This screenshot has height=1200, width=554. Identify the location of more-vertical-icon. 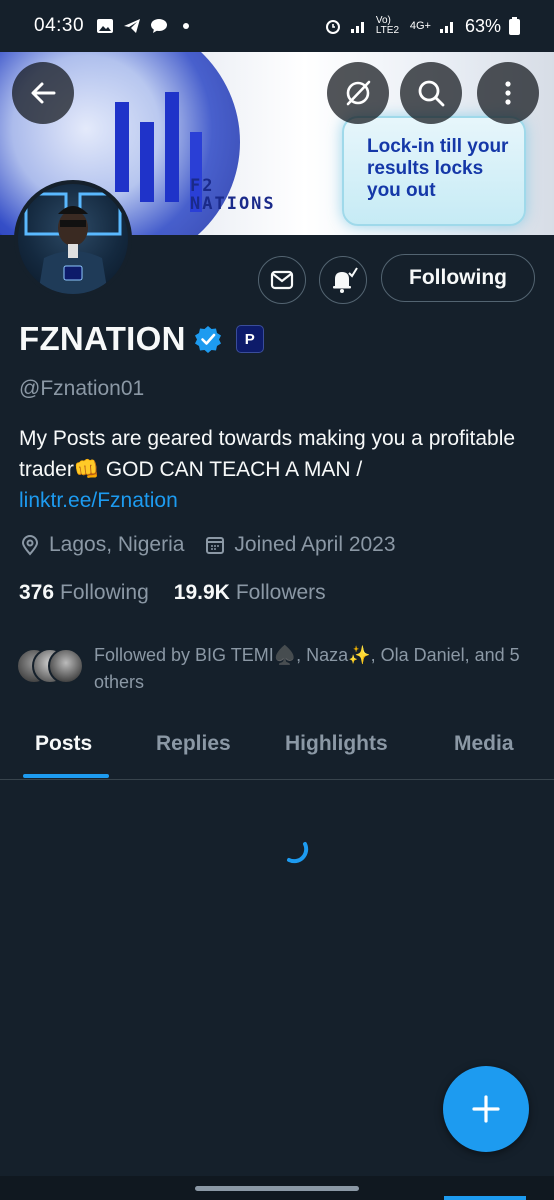
(508, 93).